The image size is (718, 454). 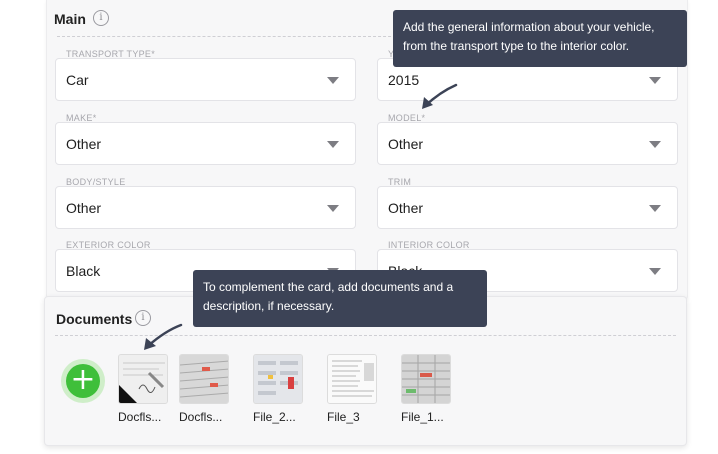 I want to click on field-label: INTERIOR COLOR, so click(x=429, y=245).